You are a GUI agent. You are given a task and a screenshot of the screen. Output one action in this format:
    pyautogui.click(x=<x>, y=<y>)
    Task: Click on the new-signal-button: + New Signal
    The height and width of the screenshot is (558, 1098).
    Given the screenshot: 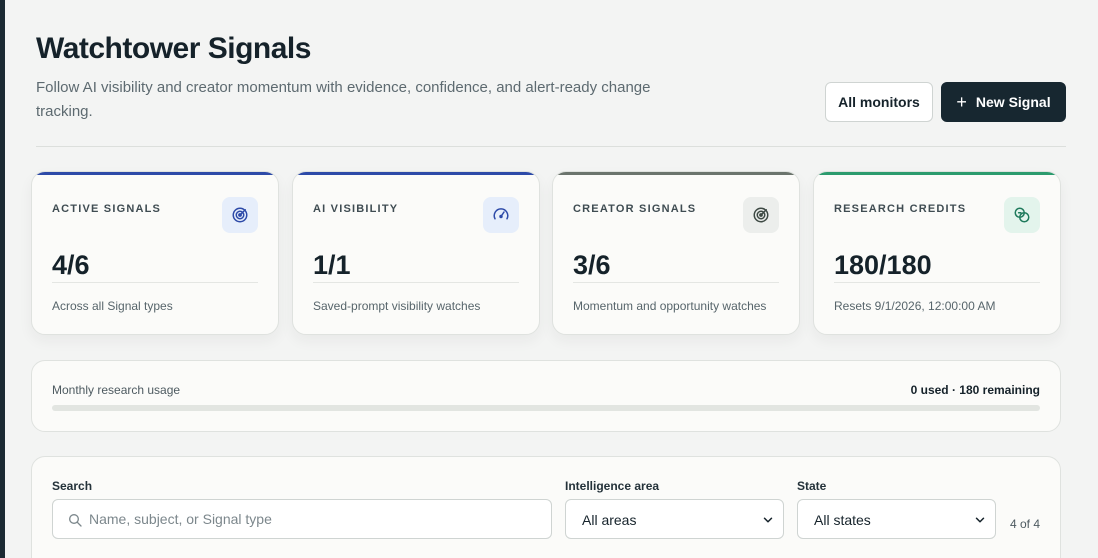 What is the action you would take?
    pyautogui.click(x=1003, y=102)
    